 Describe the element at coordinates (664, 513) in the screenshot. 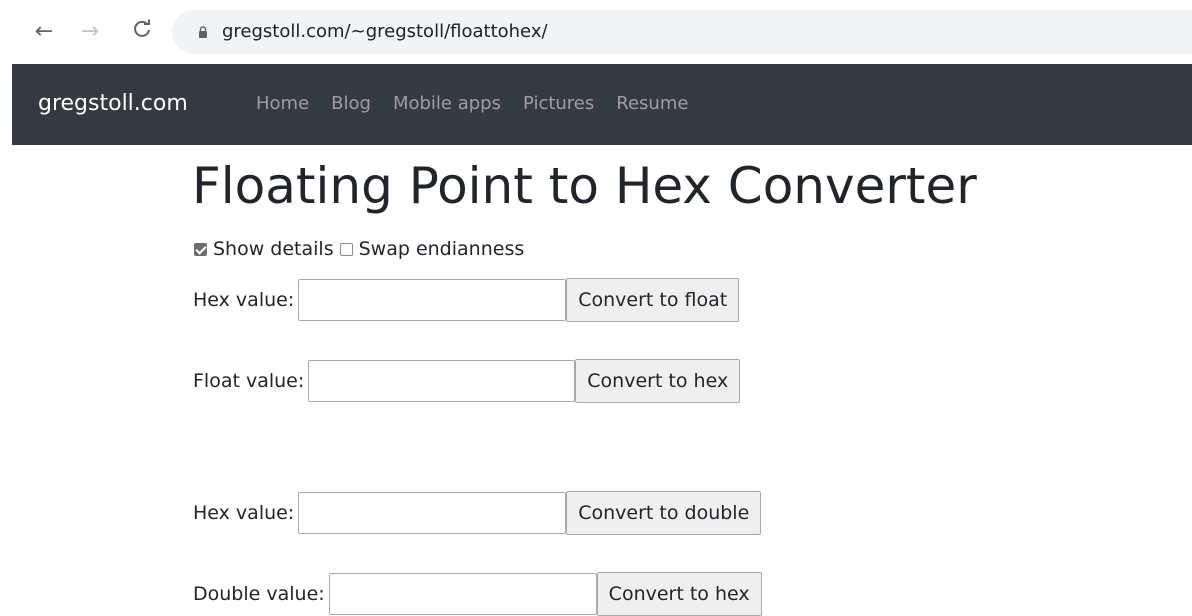

I see `convert-to-double-button: Convert to double` at that location.